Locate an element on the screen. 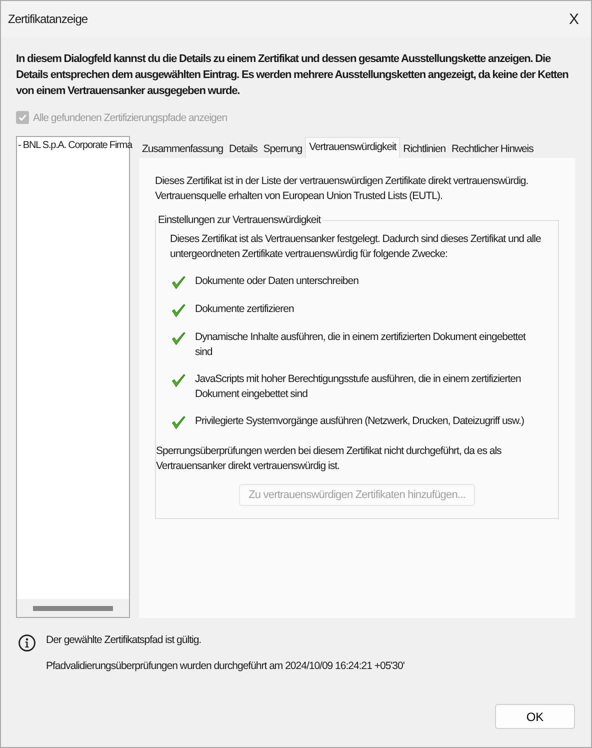 The image size is (592, 748). validation-text: Pfadvalidierungsüberprüfungen wurden durchgeführt am 2024/10/09 16:24:21 +05'30' is located at coordinates (225, 666).